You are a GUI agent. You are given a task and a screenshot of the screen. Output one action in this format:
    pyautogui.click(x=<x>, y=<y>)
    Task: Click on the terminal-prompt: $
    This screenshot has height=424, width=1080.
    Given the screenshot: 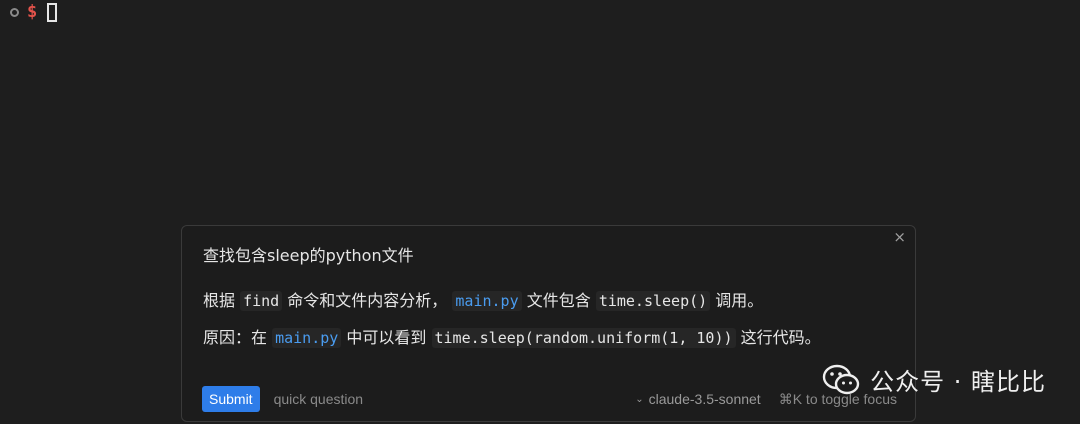 What is the action you would take?
    pyautogui.click(x=34, y=12)
    